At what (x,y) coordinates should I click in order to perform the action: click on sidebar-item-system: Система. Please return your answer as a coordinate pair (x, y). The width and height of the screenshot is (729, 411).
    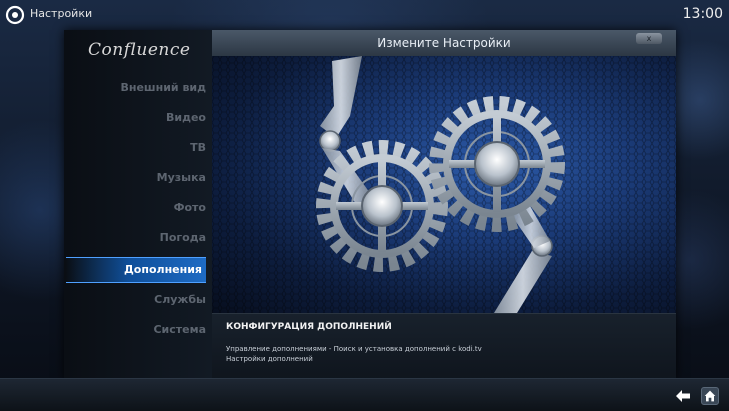
    Looking at the image, I should click on (136, 330).